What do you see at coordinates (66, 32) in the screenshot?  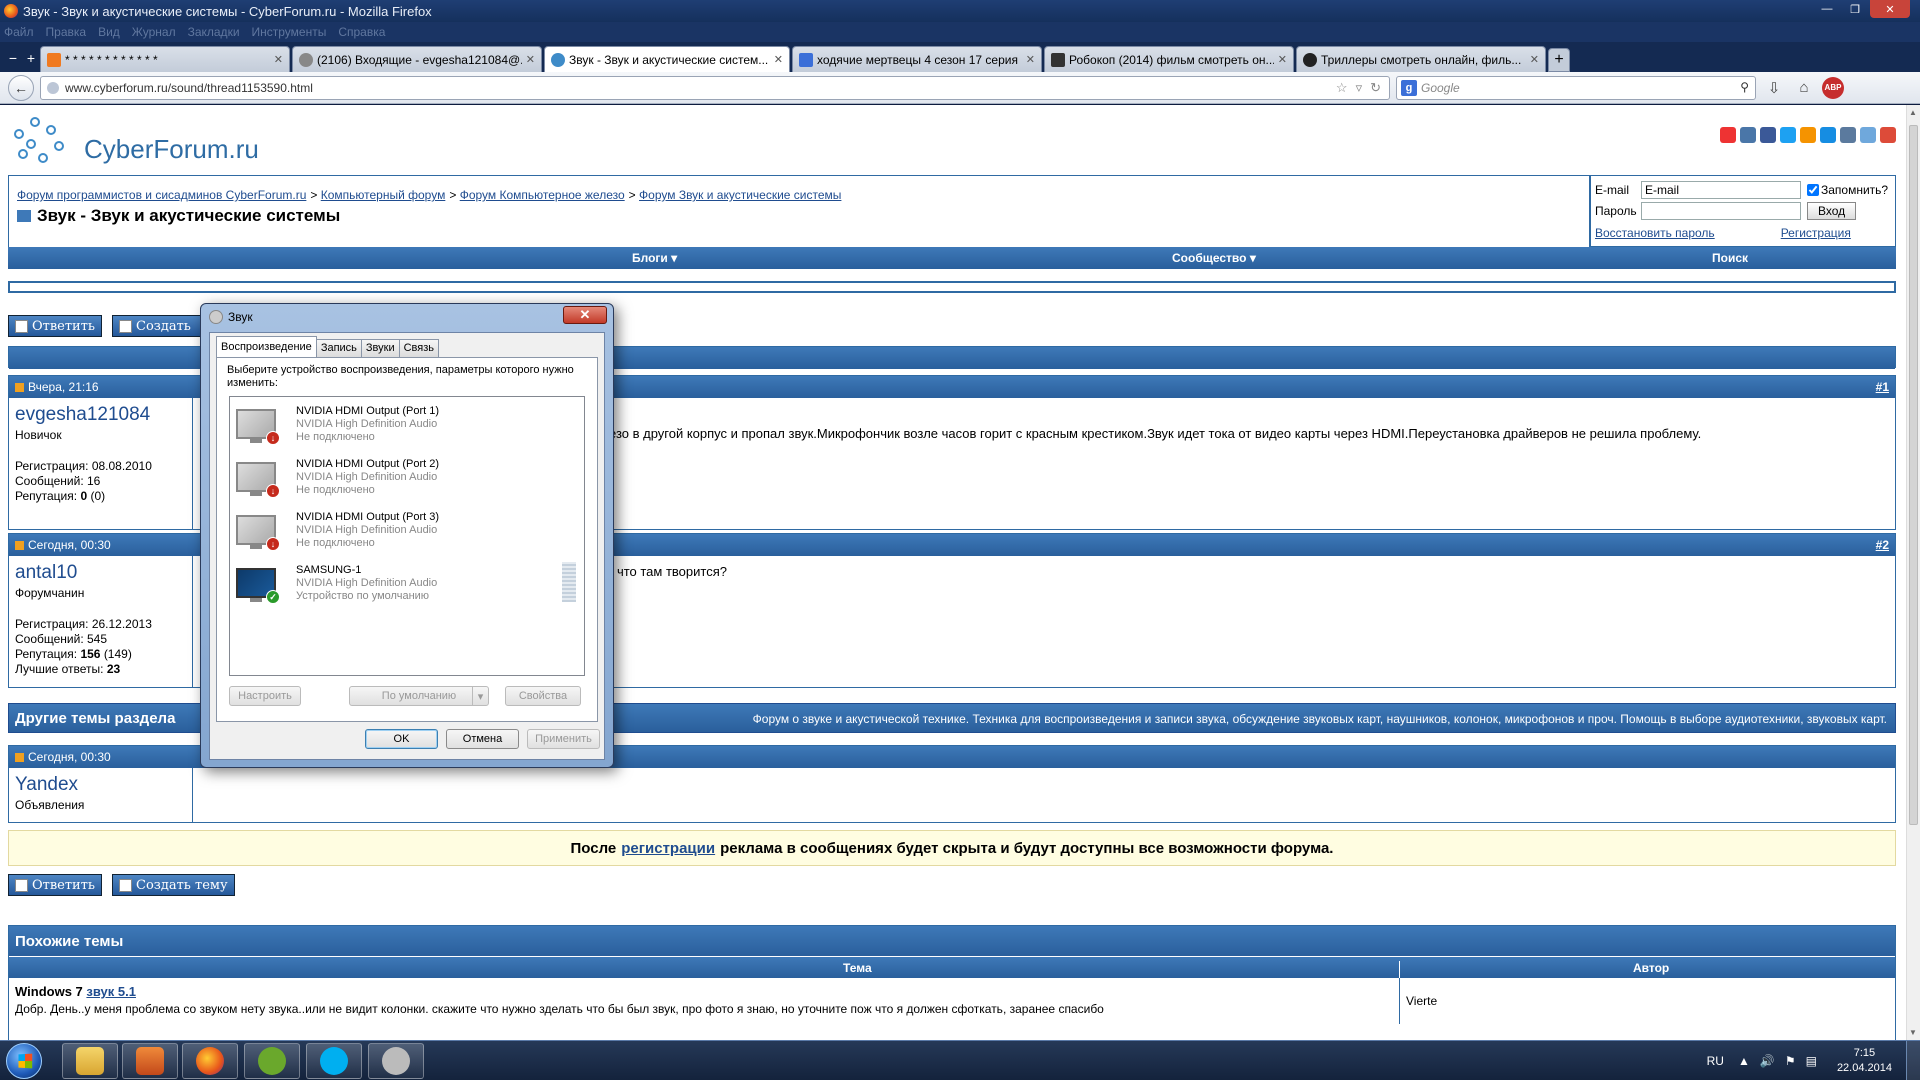 I see `menu-edit: Правка` at bounding box center [66, 32].